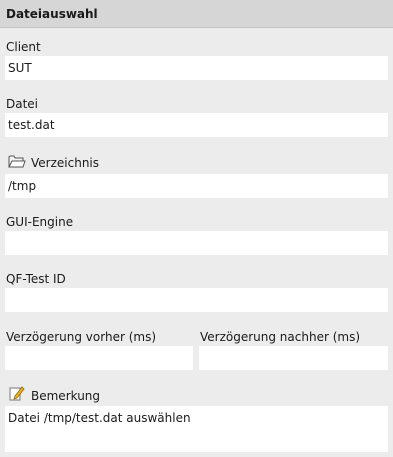 The image size is (393, 457). I want to click on client-field: SUT, so click(196, 68).